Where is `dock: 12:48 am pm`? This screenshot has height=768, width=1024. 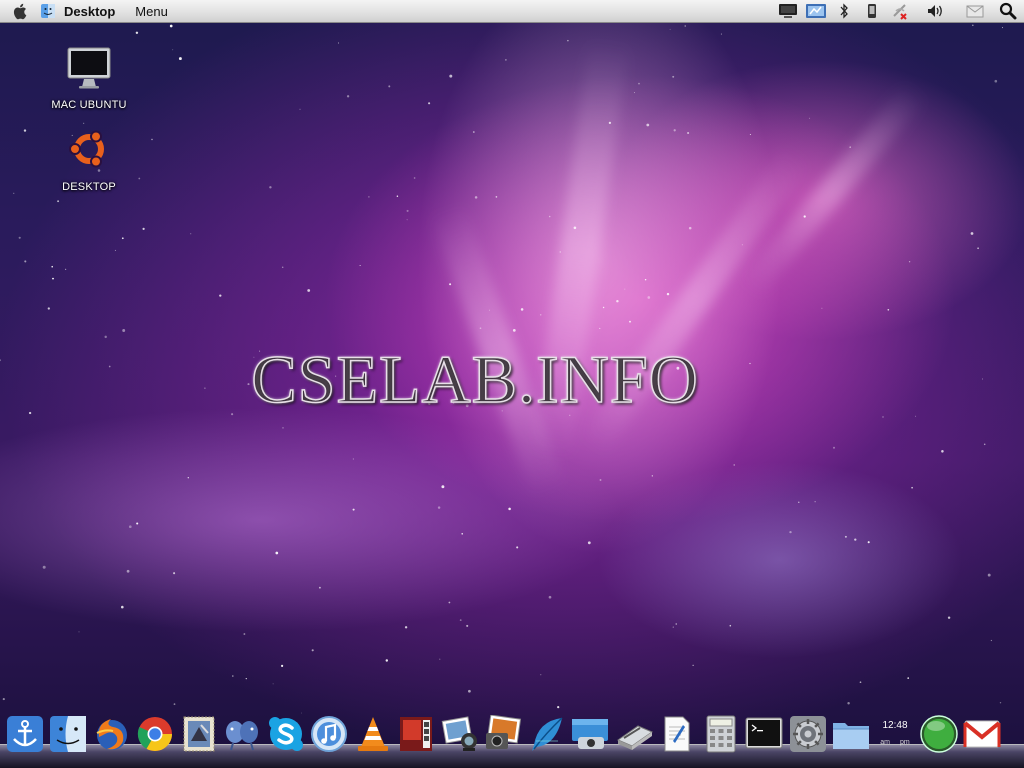
dock: 12:48 am pm is located at coordinates (512, 740).